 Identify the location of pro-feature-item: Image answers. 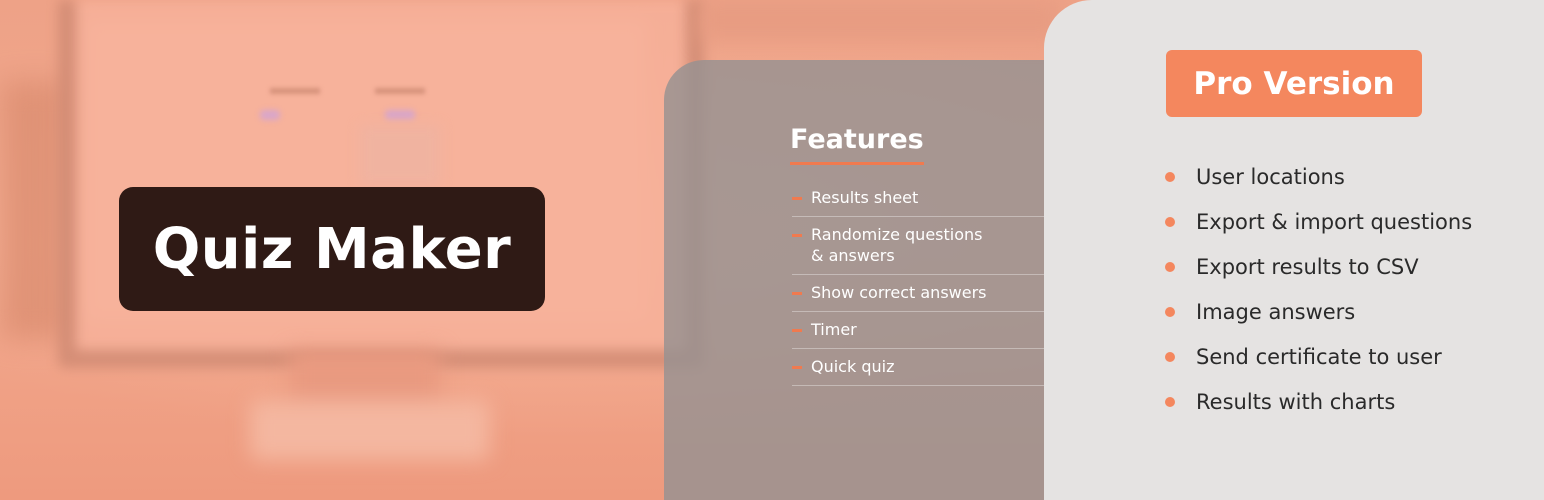
(1351, 317).